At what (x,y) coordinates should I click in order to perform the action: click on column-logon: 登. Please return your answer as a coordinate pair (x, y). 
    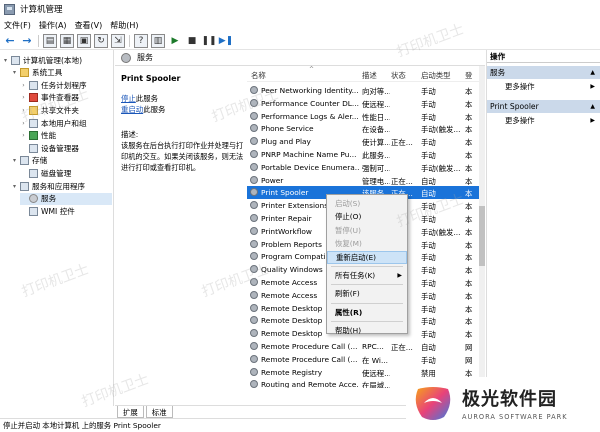
    Looking at the image, I should click on (468, 75).